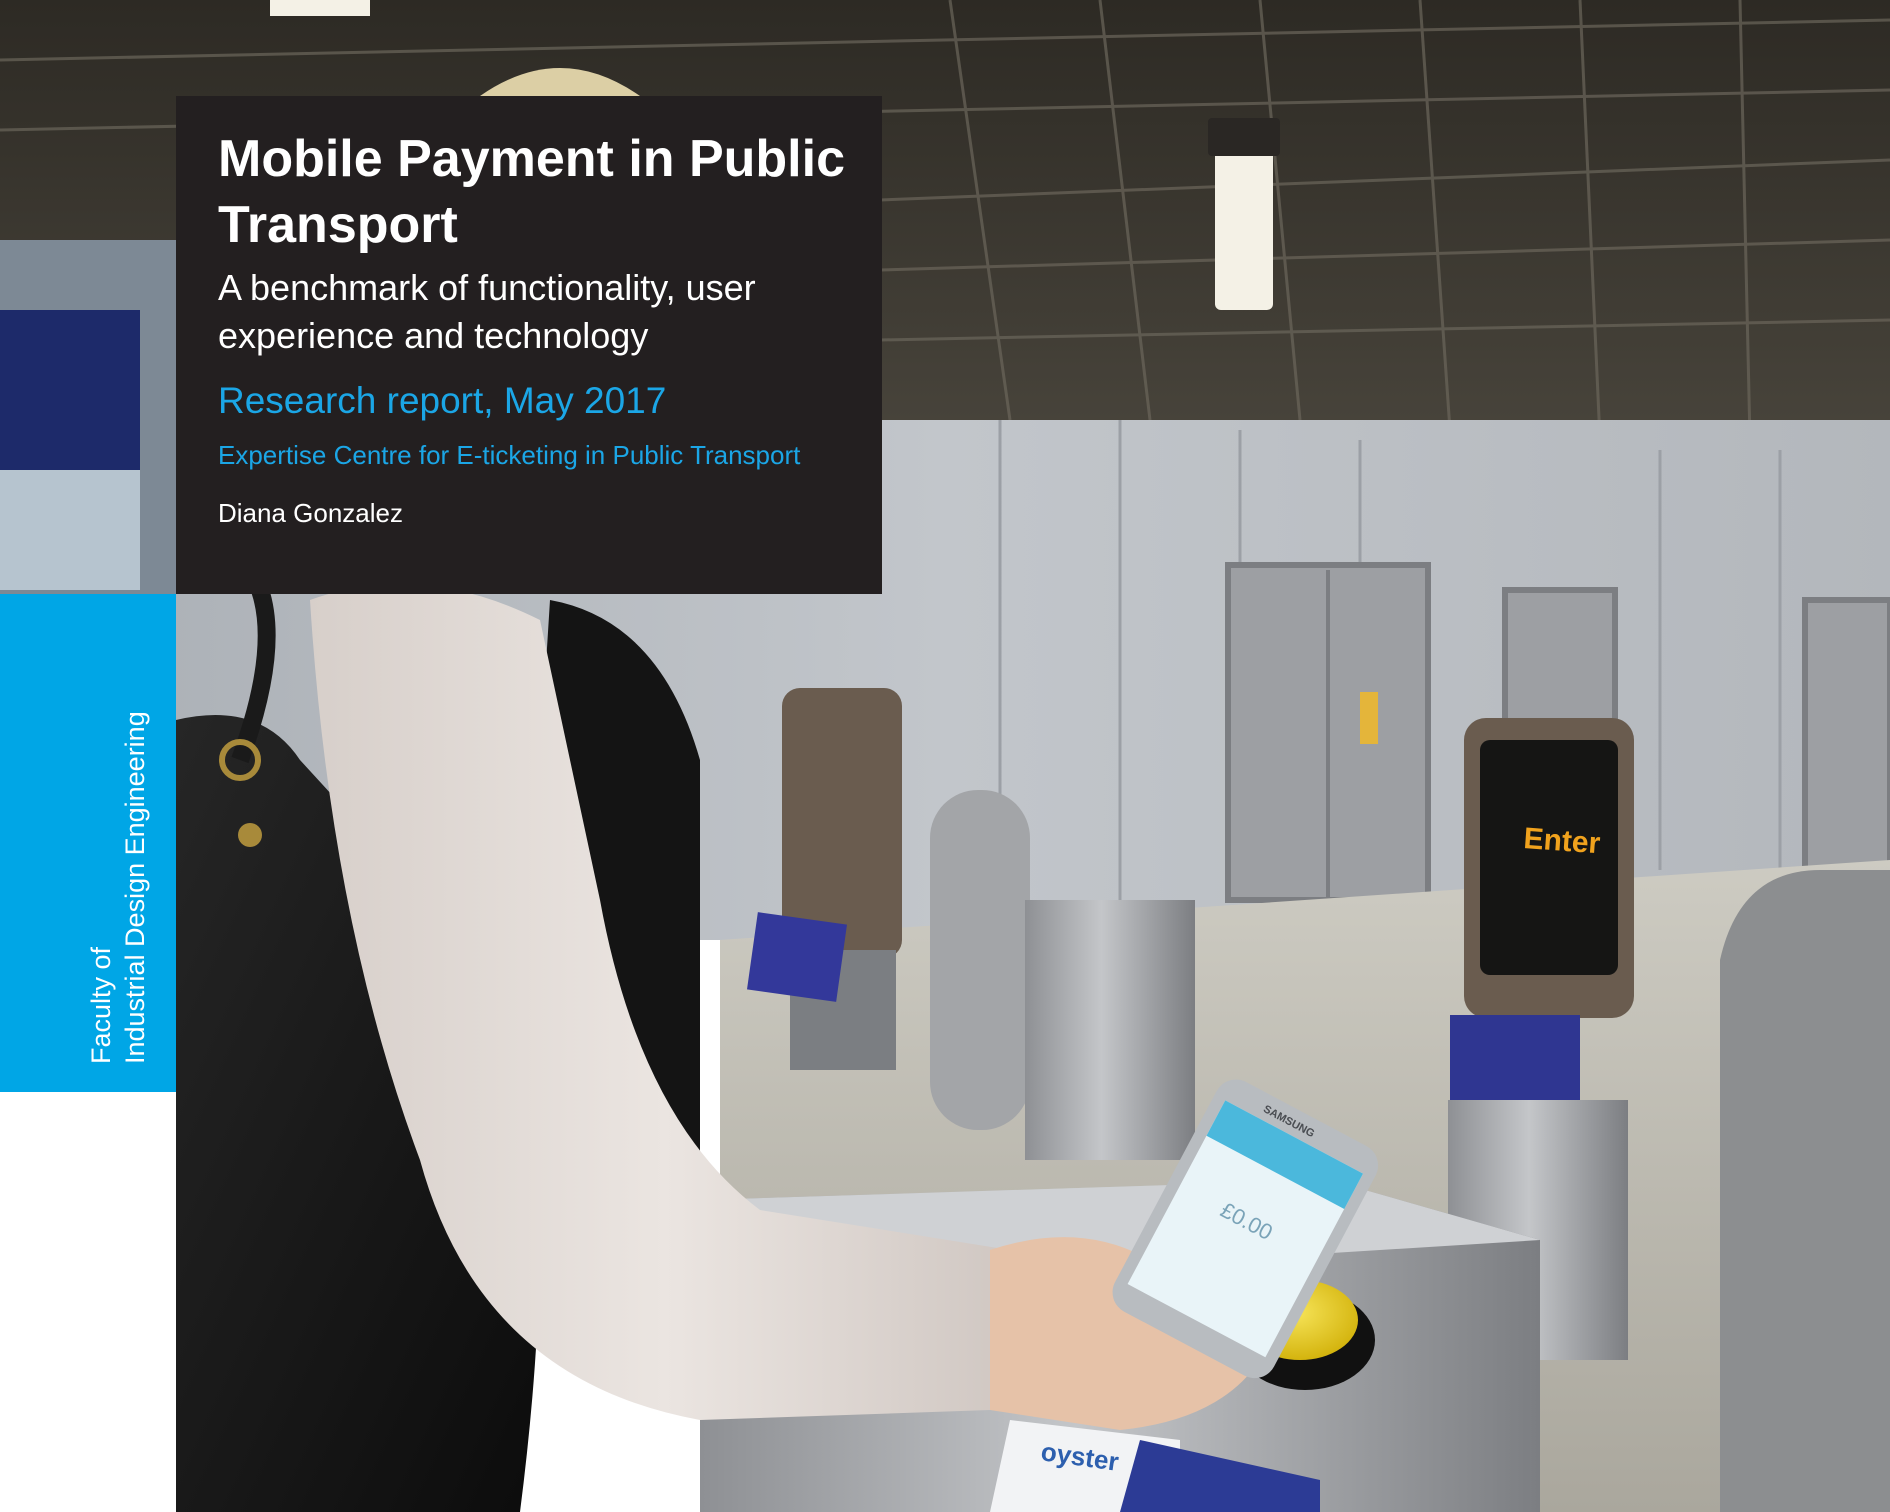 The width and height of the screenshot is (1890, 1512). Describe the element at coordinates (1562, 841) in the screenshot. I see `enter-display-text: Enter` at that location.